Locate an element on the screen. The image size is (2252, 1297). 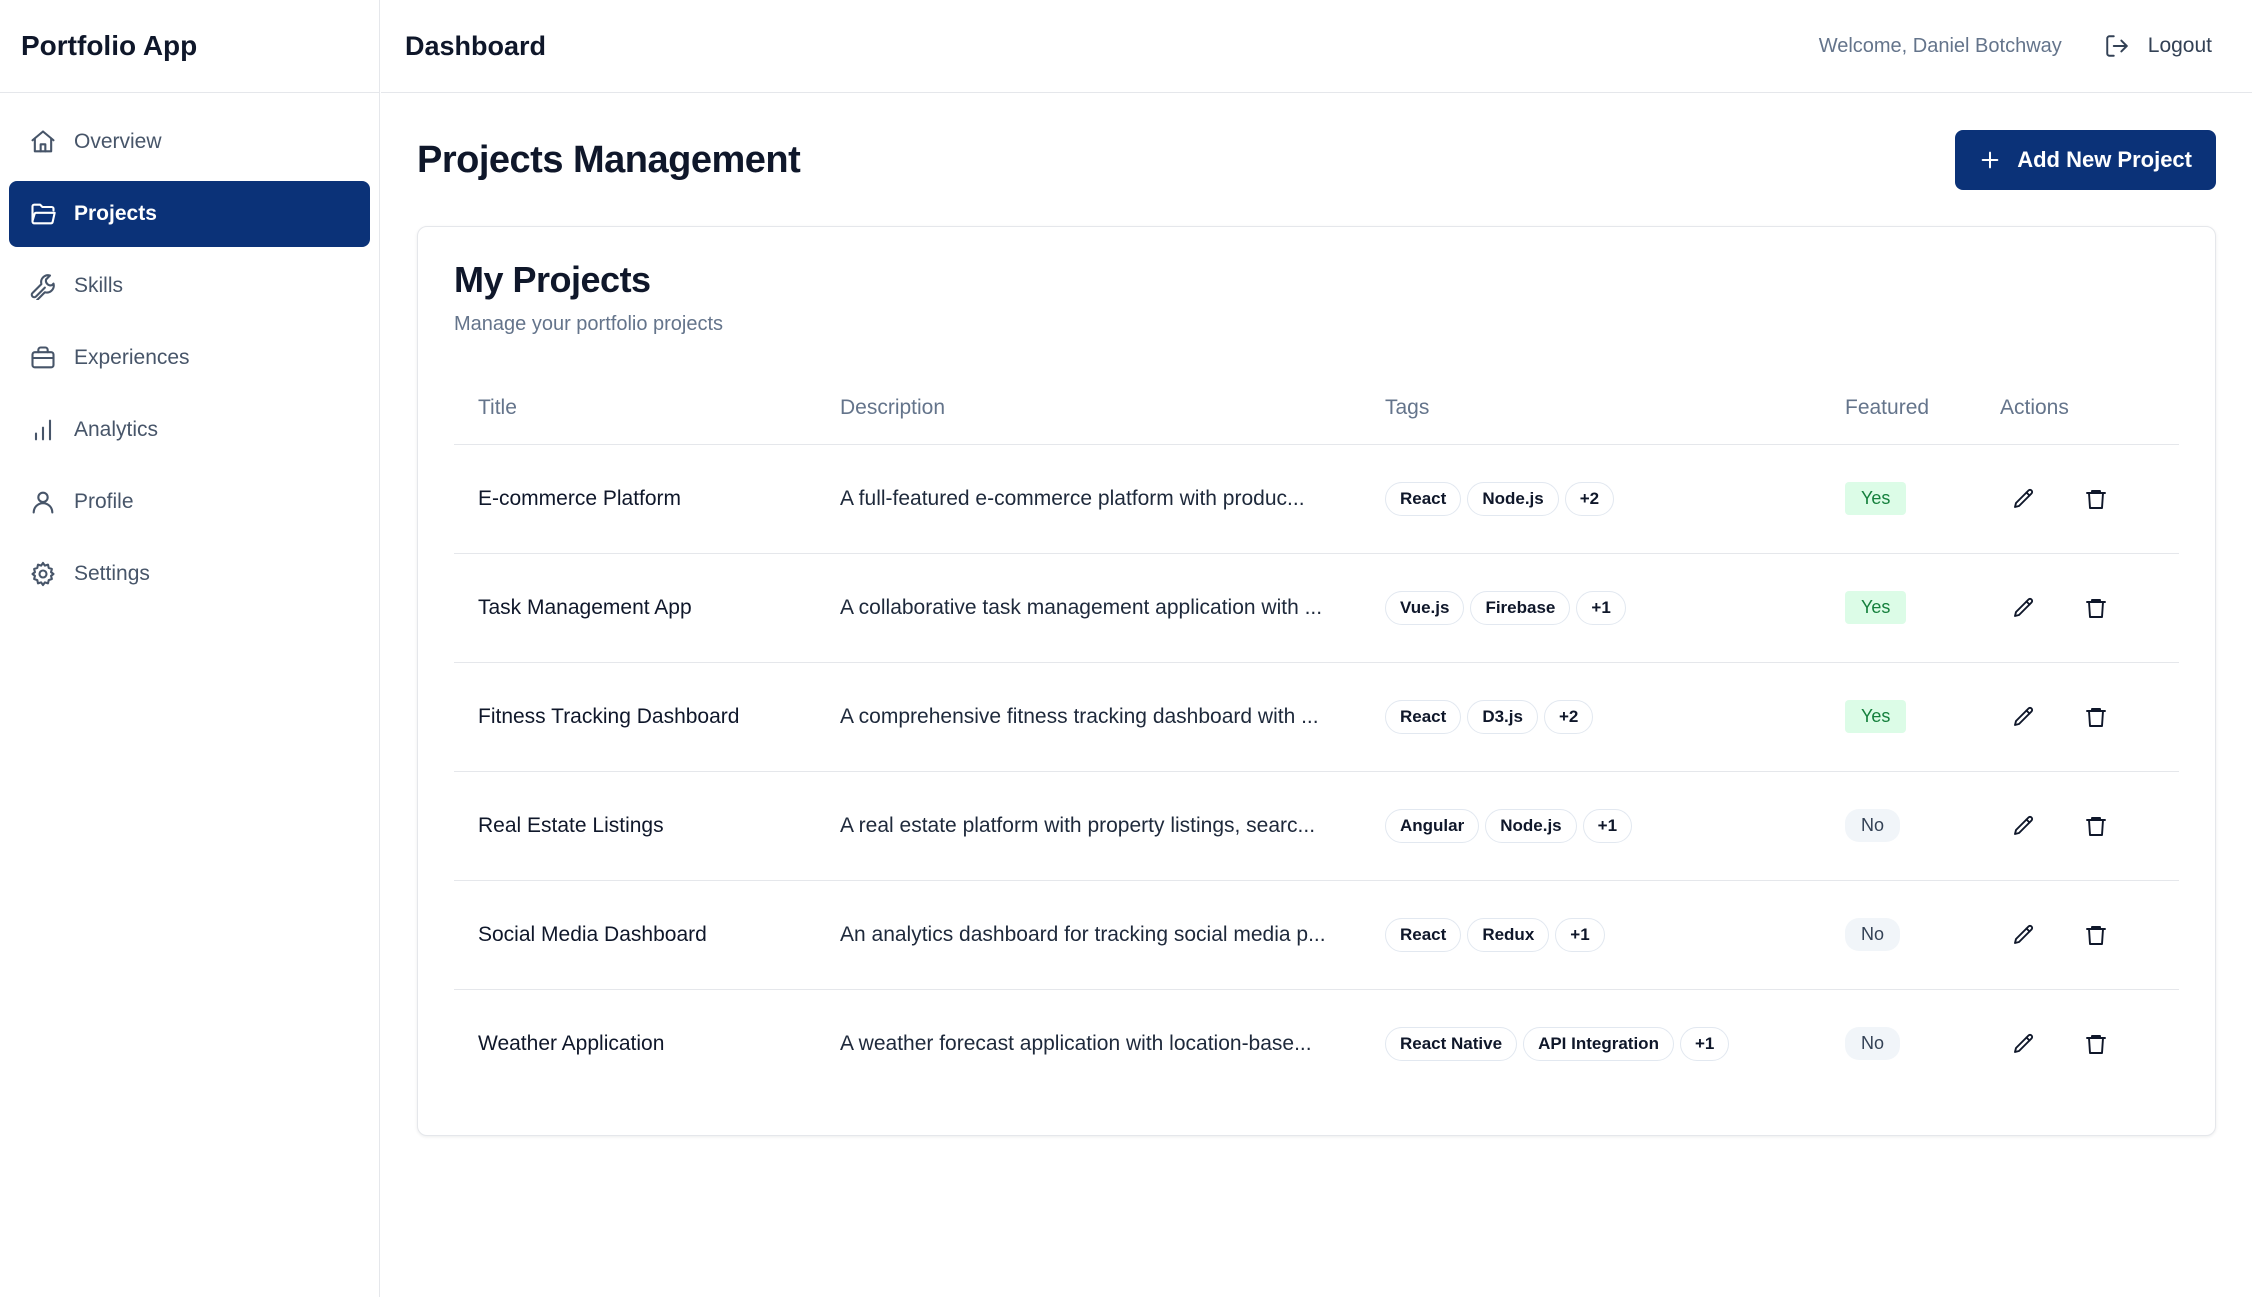
add-button-label: Add New Project is located at coordinates (2104, 159).